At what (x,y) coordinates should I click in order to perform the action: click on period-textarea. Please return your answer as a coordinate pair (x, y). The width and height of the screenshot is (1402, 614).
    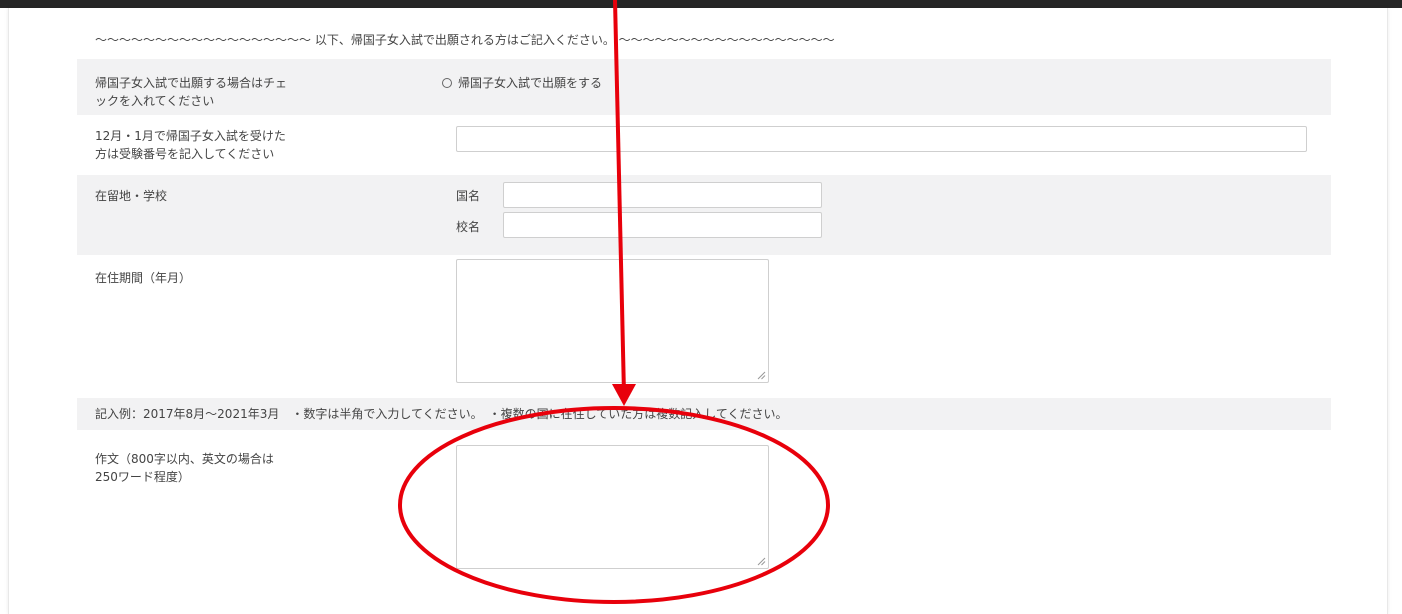
    Looking at the image, I should click on (612, 321).